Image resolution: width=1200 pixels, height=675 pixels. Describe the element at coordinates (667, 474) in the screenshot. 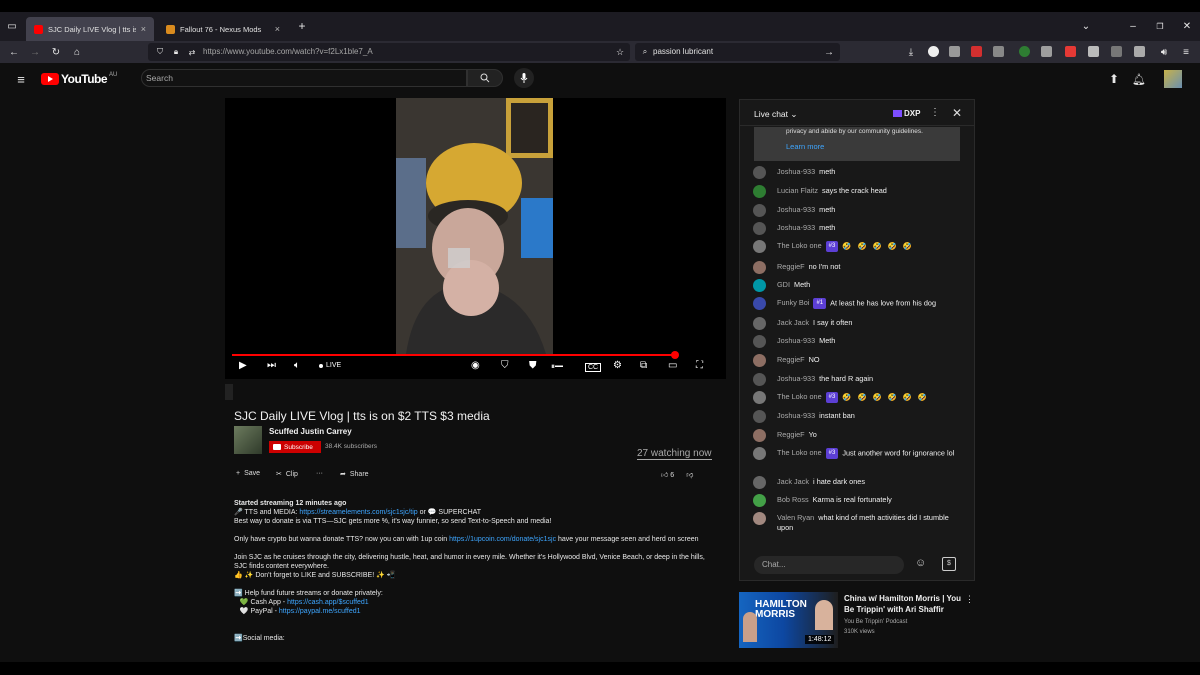

I see `like-button: 👍︎ 6` at that location.